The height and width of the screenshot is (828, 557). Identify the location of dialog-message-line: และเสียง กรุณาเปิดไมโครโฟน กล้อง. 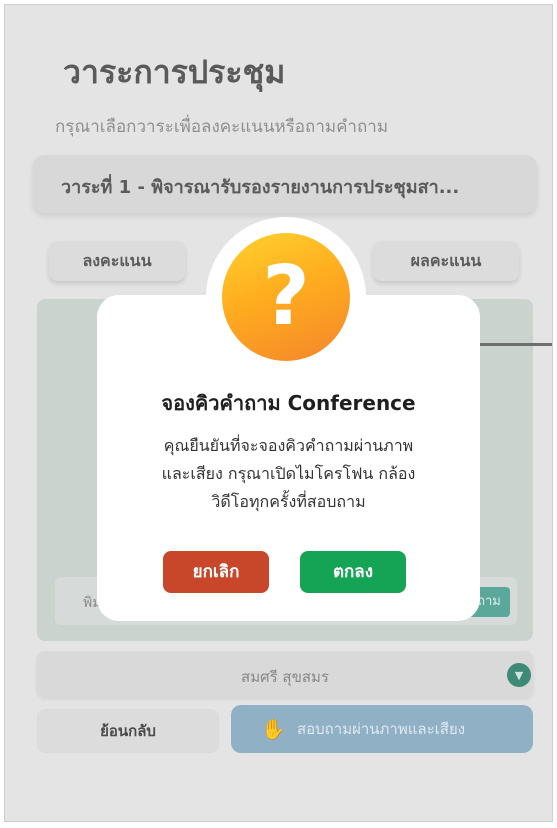
(288, 473).